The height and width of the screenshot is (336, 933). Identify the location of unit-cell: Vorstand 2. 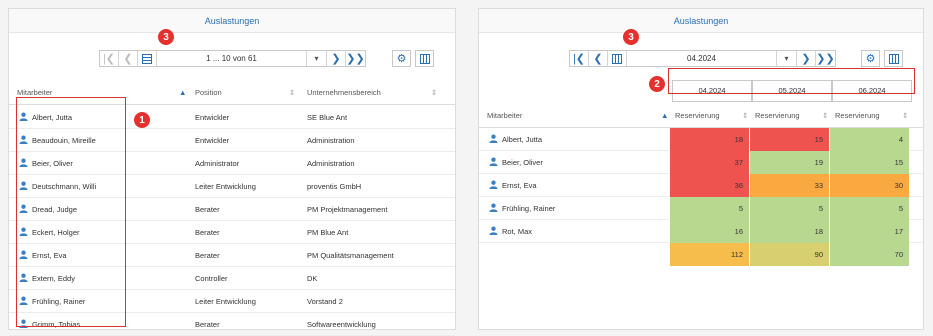
(325, 301).